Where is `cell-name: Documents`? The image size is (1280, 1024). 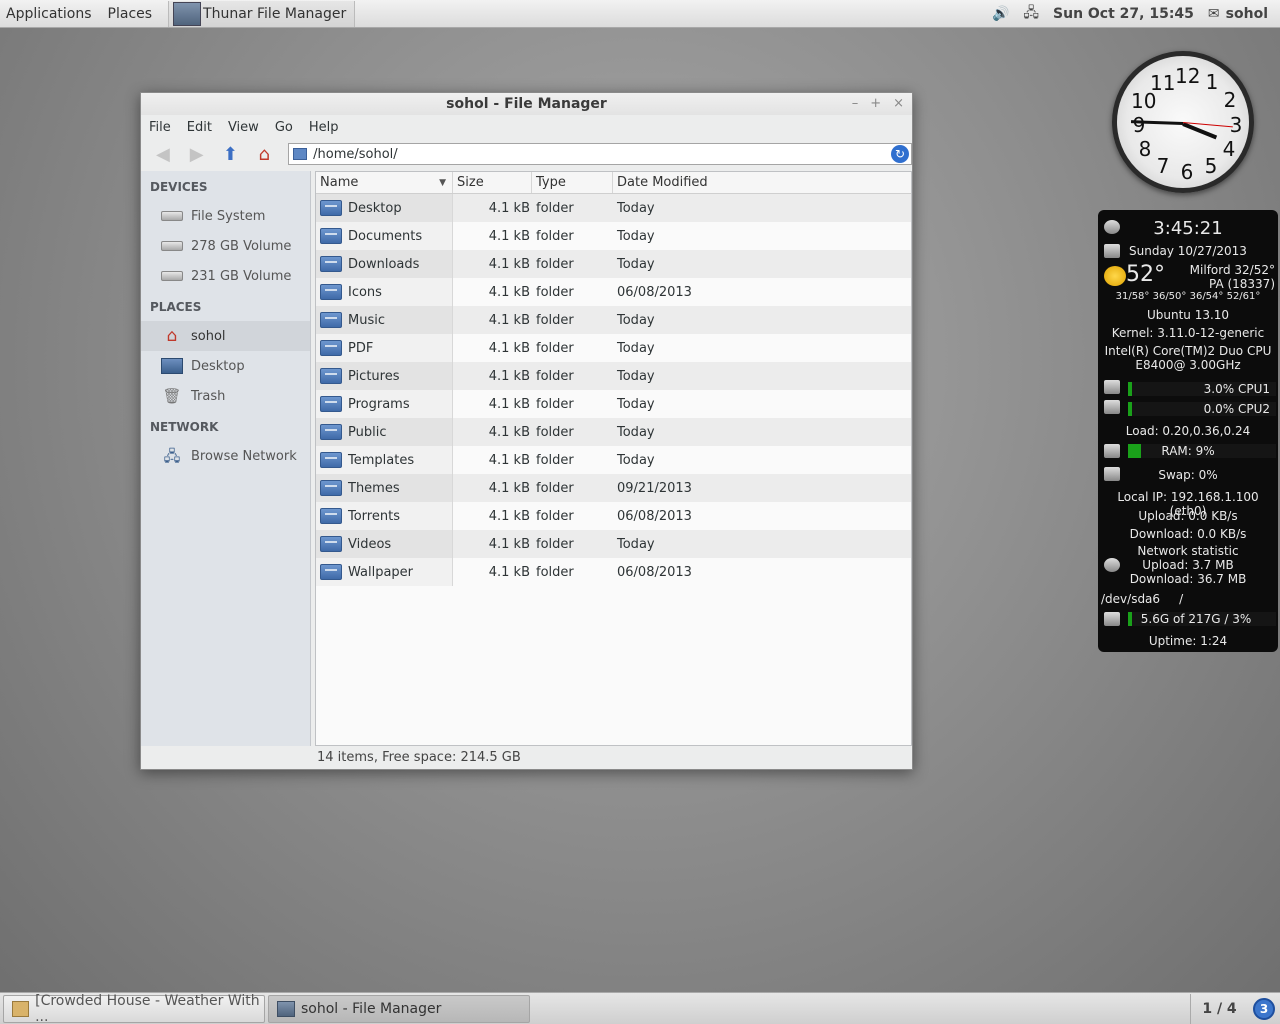 cell-name: Documents is located at coordinates (384, 236).